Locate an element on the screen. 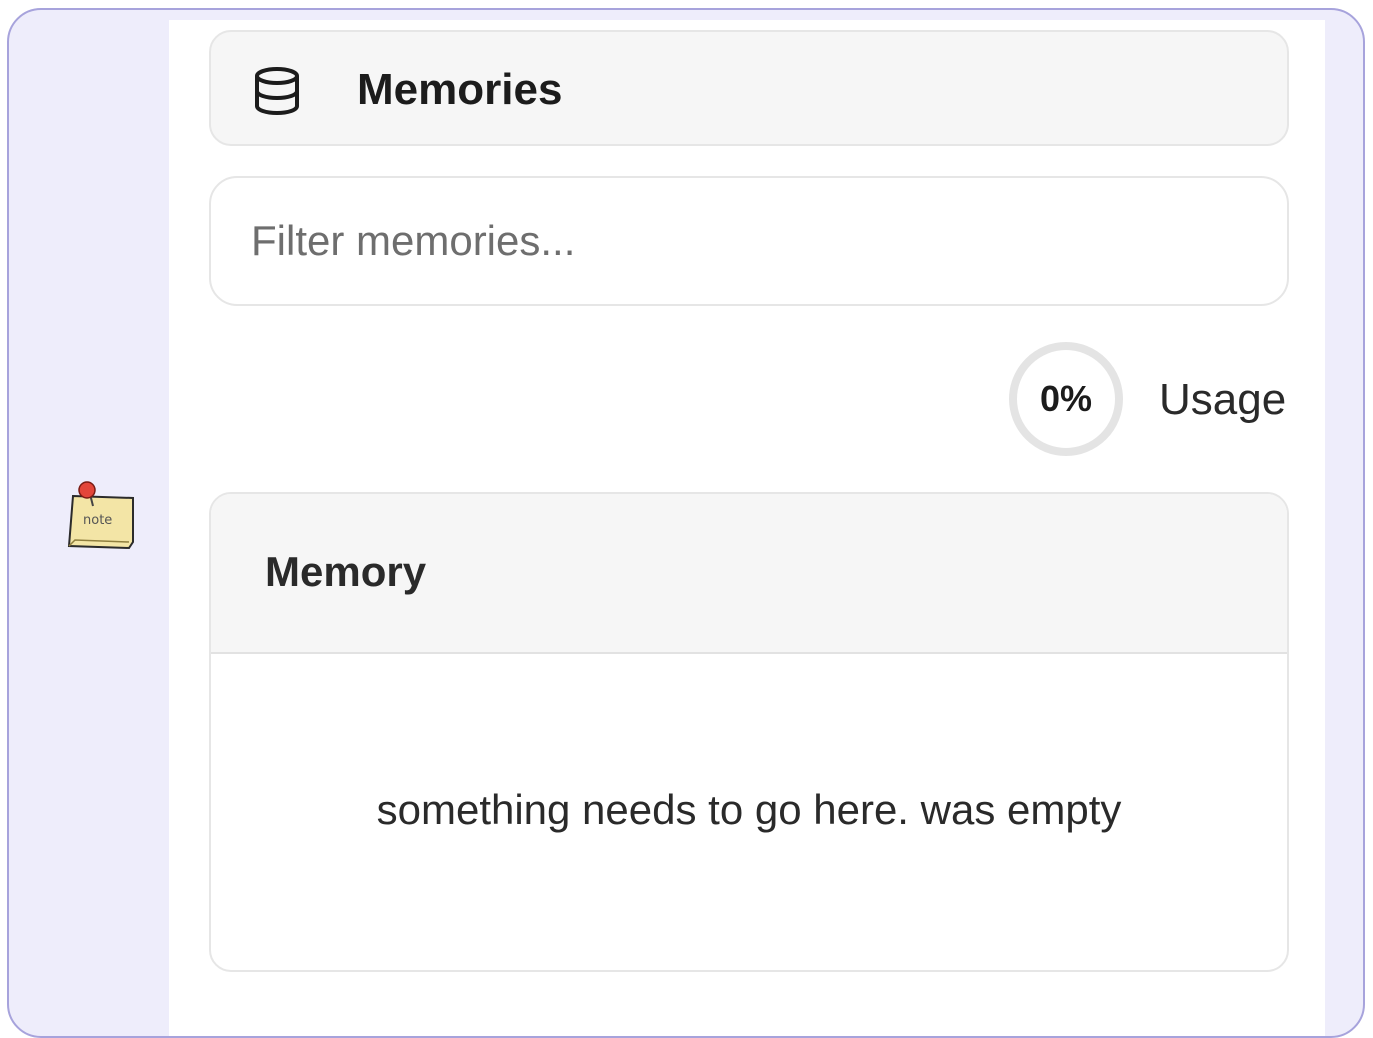  note-icon: note is located at coordinates (101, 515).